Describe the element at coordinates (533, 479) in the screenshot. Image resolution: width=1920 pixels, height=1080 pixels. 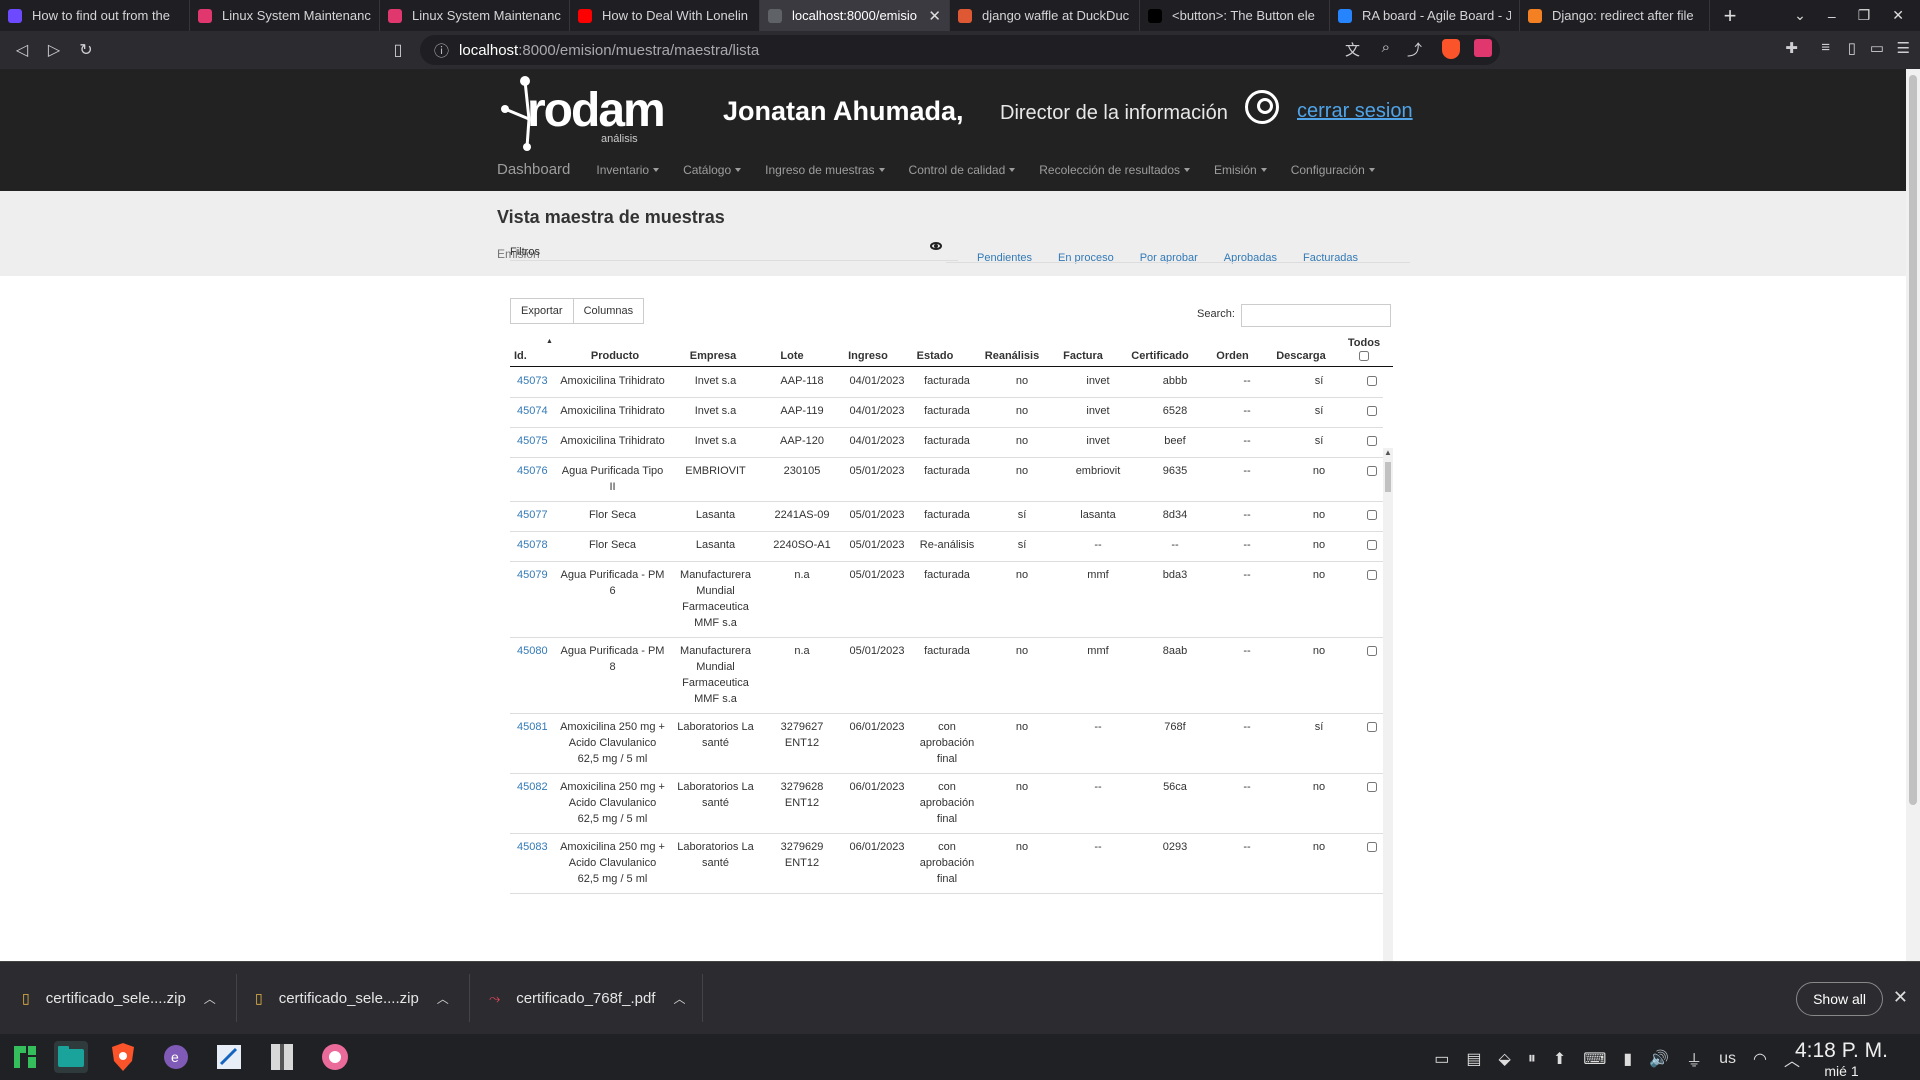
I see `sample-id-link: 45076` at that location.